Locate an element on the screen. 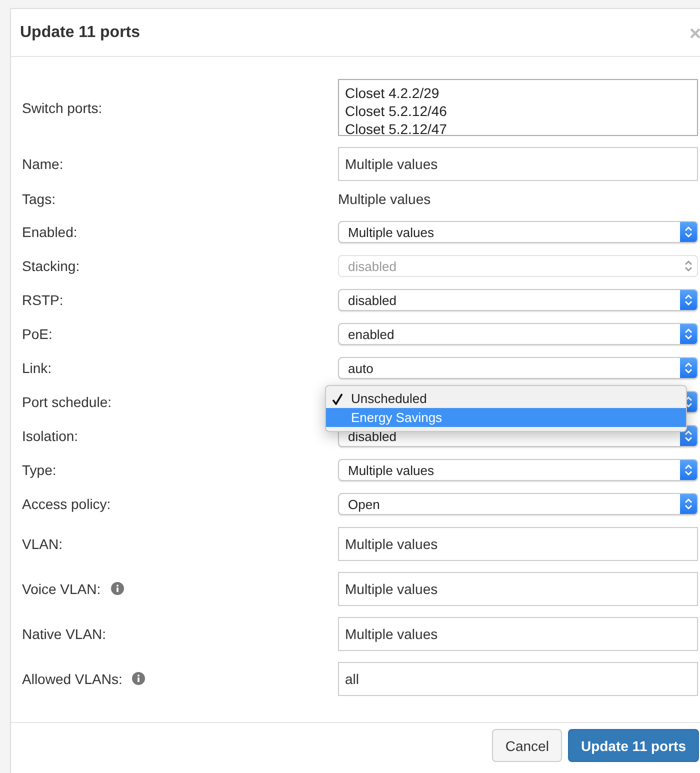 This screenshot has width=700, height=773. field-label: Type: is located at coordinates (39, 470).